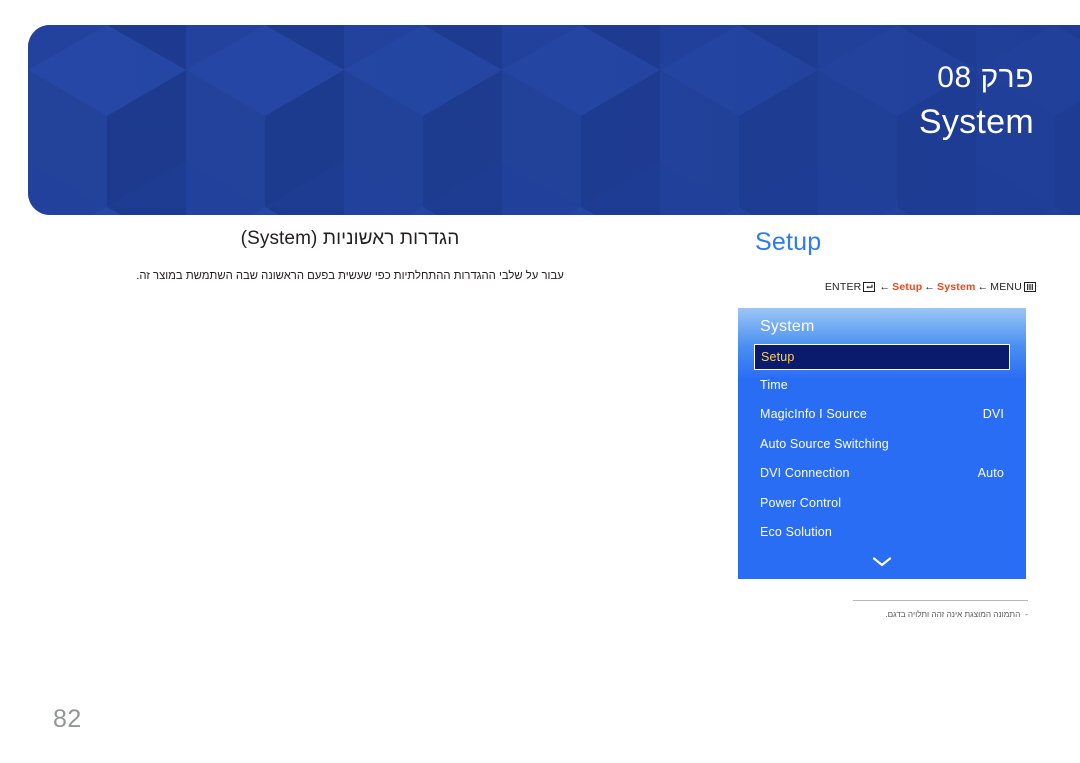 The width and height of the screenshot is (1080, 763). What do you see at coordinates (882, 474) in the screenshot?
I see `osd-item-dvi-connection: DVI Connection Auto` at bounding box center [882, 474].